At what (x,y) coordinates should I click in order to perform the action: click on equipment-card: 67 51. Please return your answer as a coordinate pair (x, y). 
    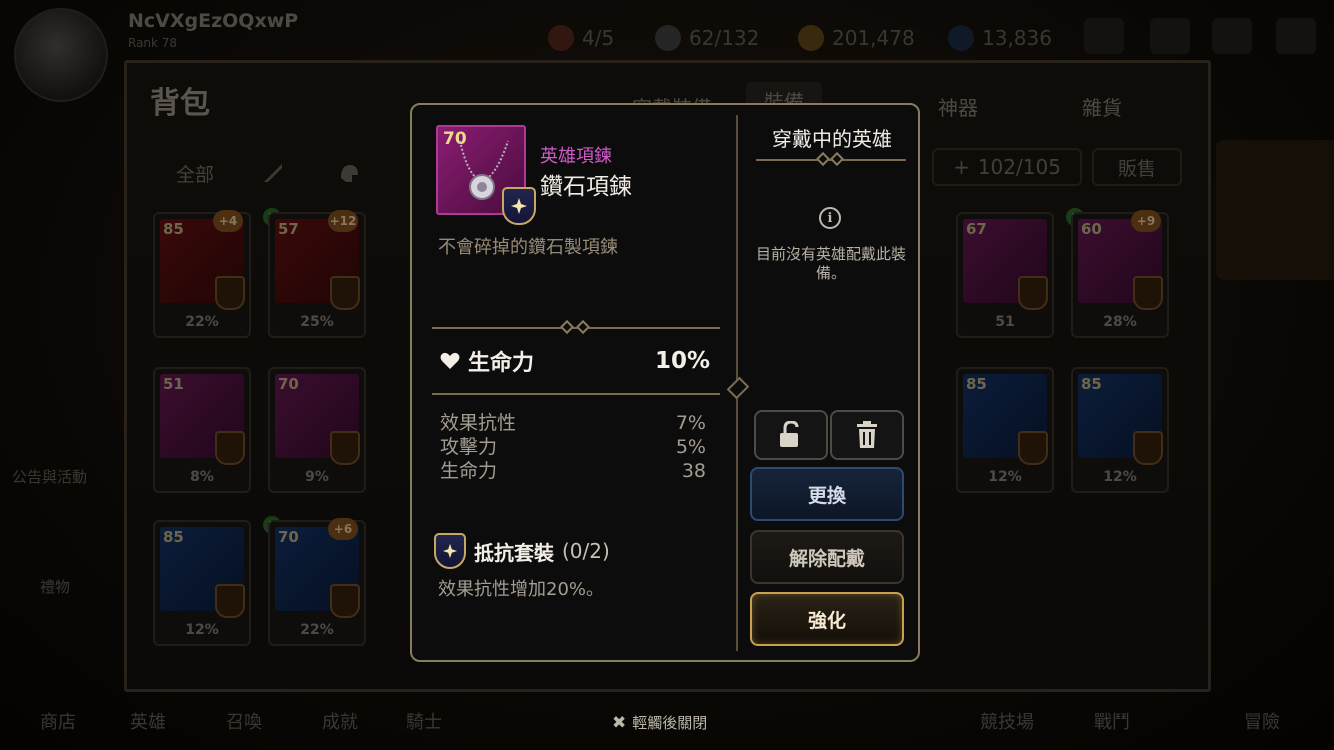
    Looking at the image, I should click on (1005, 275).